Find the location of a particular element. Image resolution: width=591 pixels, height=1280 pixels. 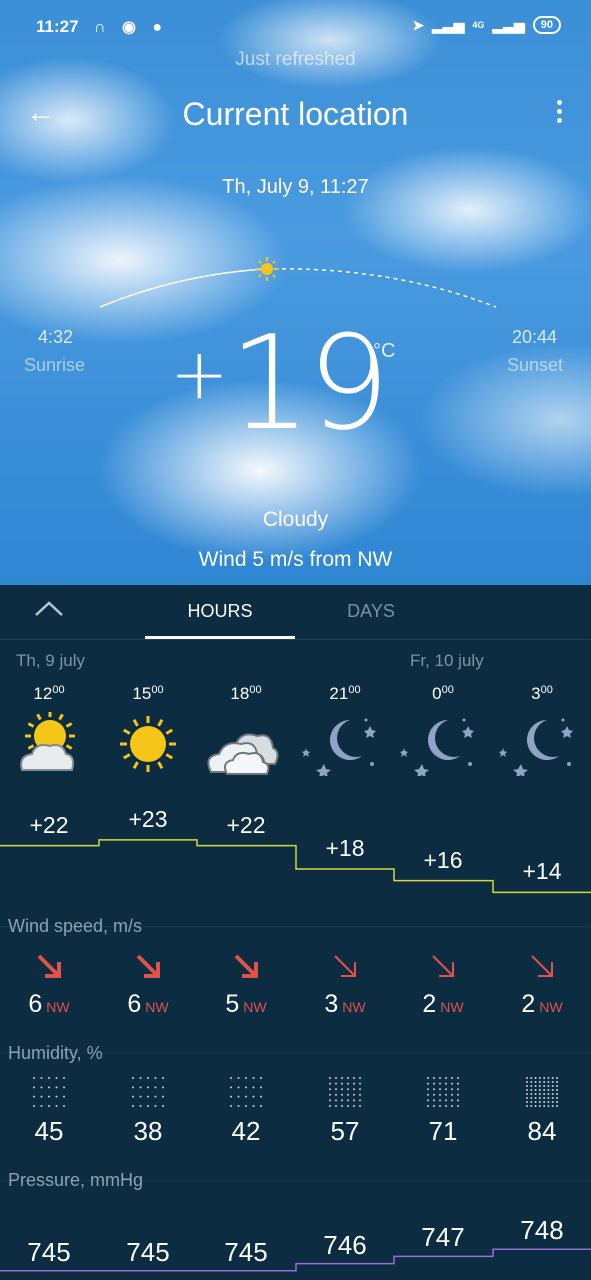

humidity-value: 45 is located at coordinates (49, 1131).